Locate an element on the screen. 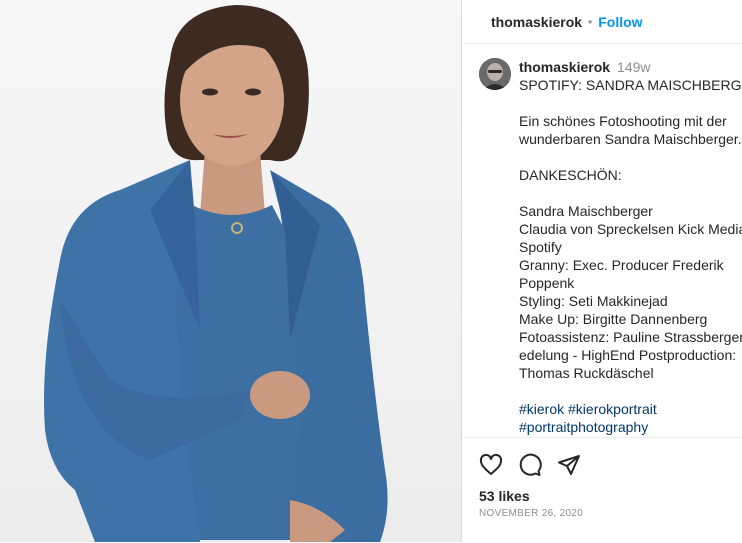  caption-line: Ein schönes Fotoshooting mit der is located at coordinates (623, 121).